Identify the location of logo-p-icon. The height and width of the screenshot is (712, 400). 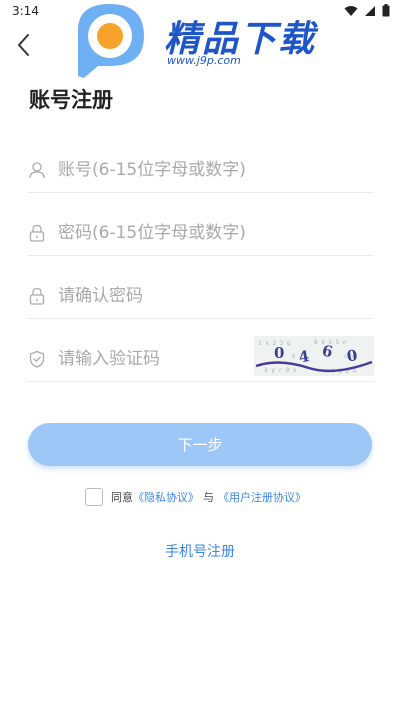
(111, 41).